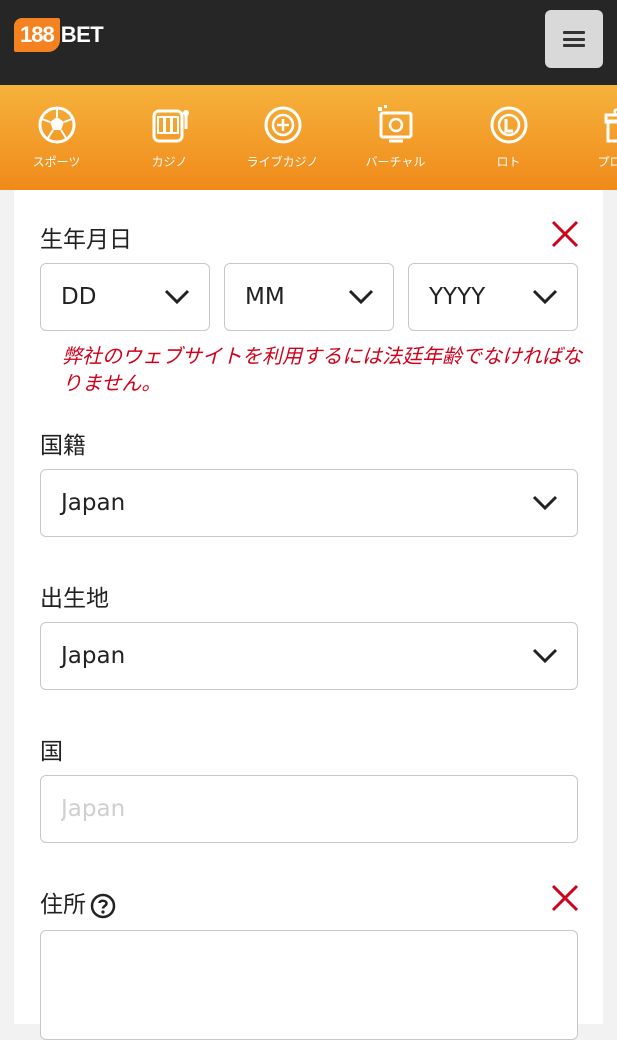 The width and height of the screenshot is (617, 1040). I want to click on address-label: 住所, so click(78, 902).